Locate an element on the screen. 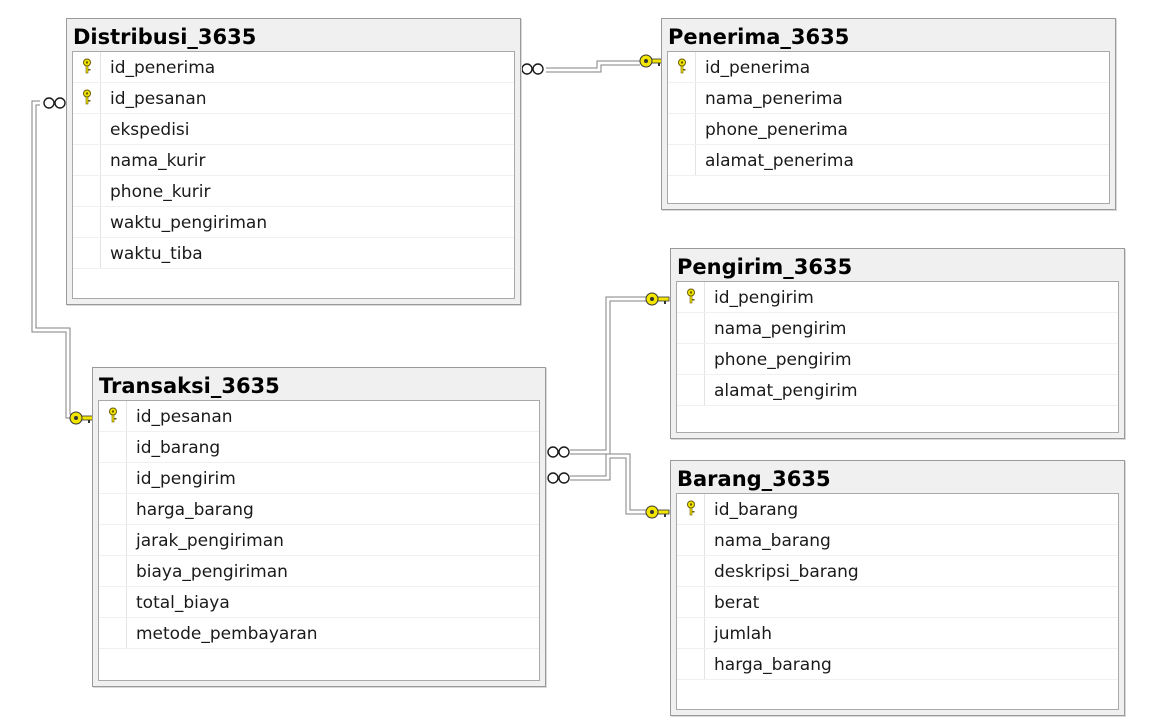 This screenshot has height=727, width=1154. column-name: waktu_pengiriman is located at coordinates (189, 223).